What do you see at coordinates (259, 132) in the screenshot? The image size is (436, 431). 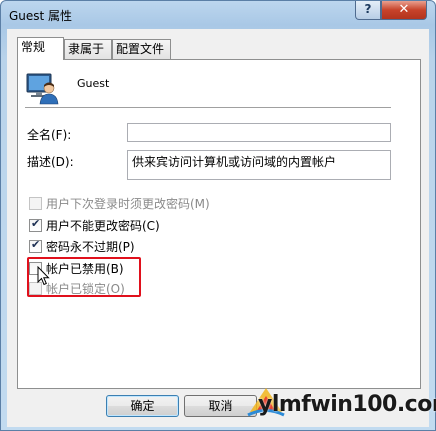 I see `fullname-field` at bounding box center [259, 132].